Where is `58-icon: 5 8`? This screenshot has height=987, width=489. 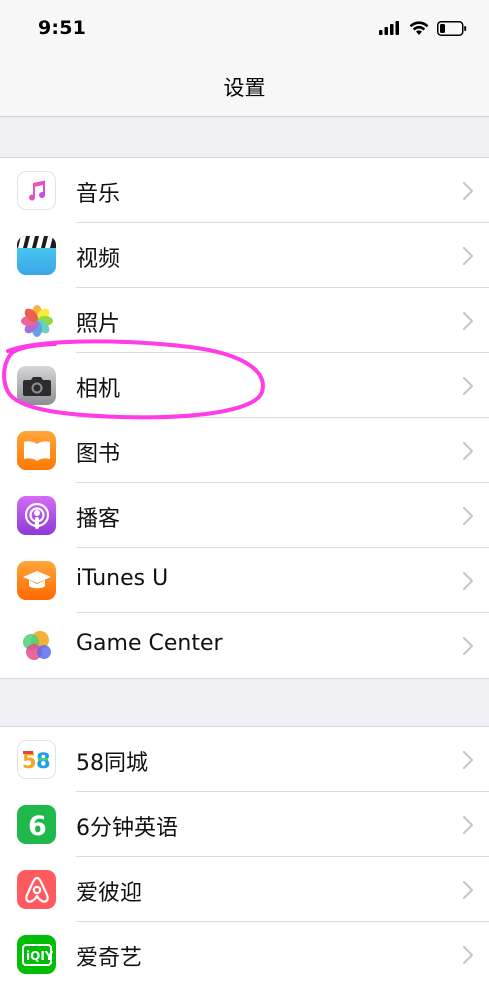 58-icon: 5 8 is located at coordinates (36, 759).